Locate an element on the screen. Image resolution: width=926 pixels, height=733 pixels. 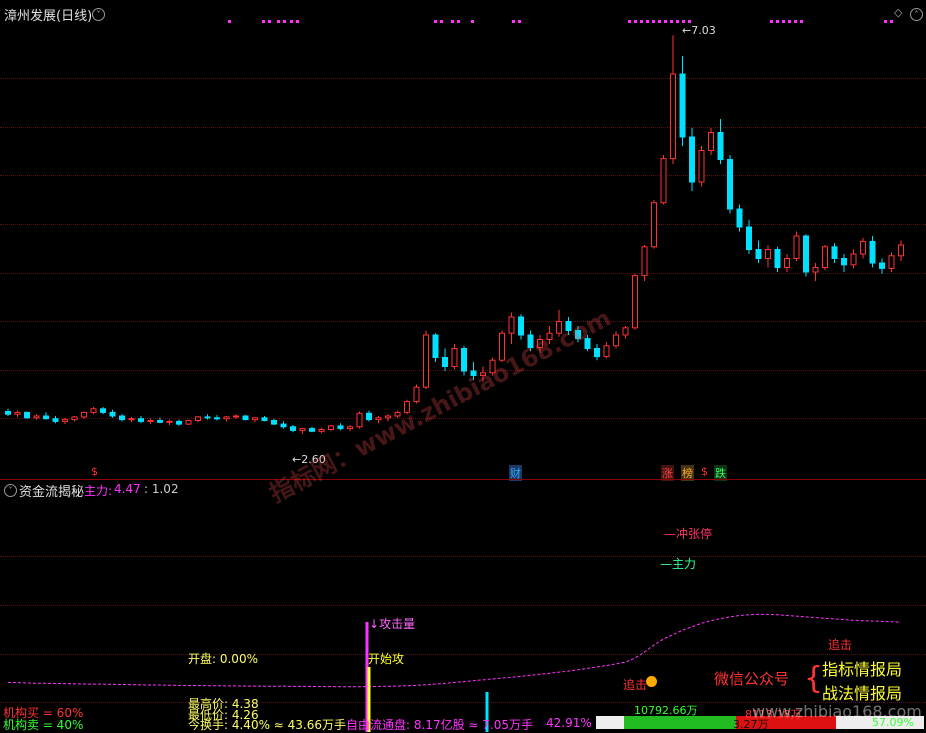
annotation-limit-up: —冲张停 is located at coordinates (688, 534).